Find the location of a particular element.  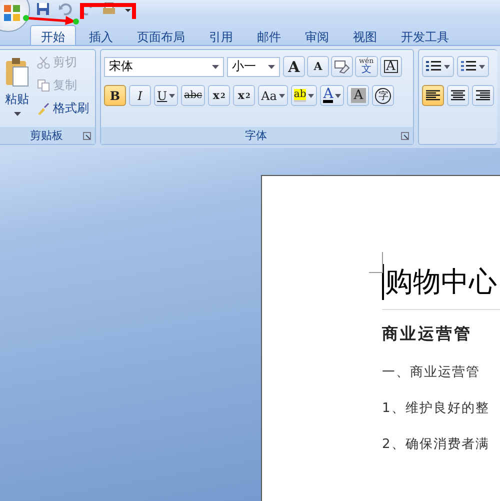

align-right-button is located at coordinates (483, 95).